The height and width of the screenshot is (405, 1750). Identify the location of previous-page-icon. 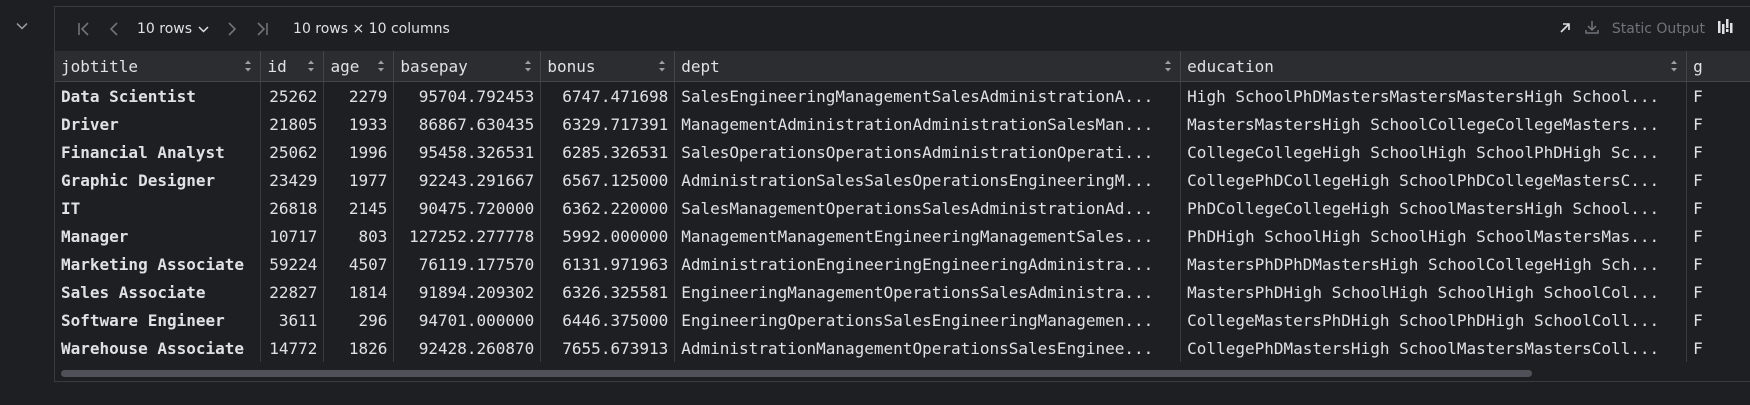
(114, 29).